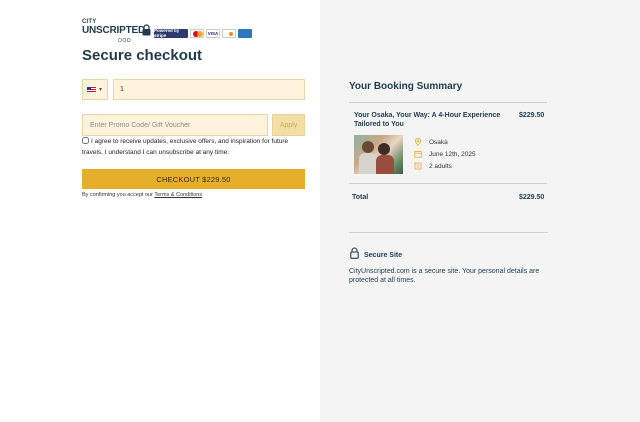 The height and width of the screenshot is (422, 640). I want to click on terms-prefix: By confirming you accept our, so click(117, 195).